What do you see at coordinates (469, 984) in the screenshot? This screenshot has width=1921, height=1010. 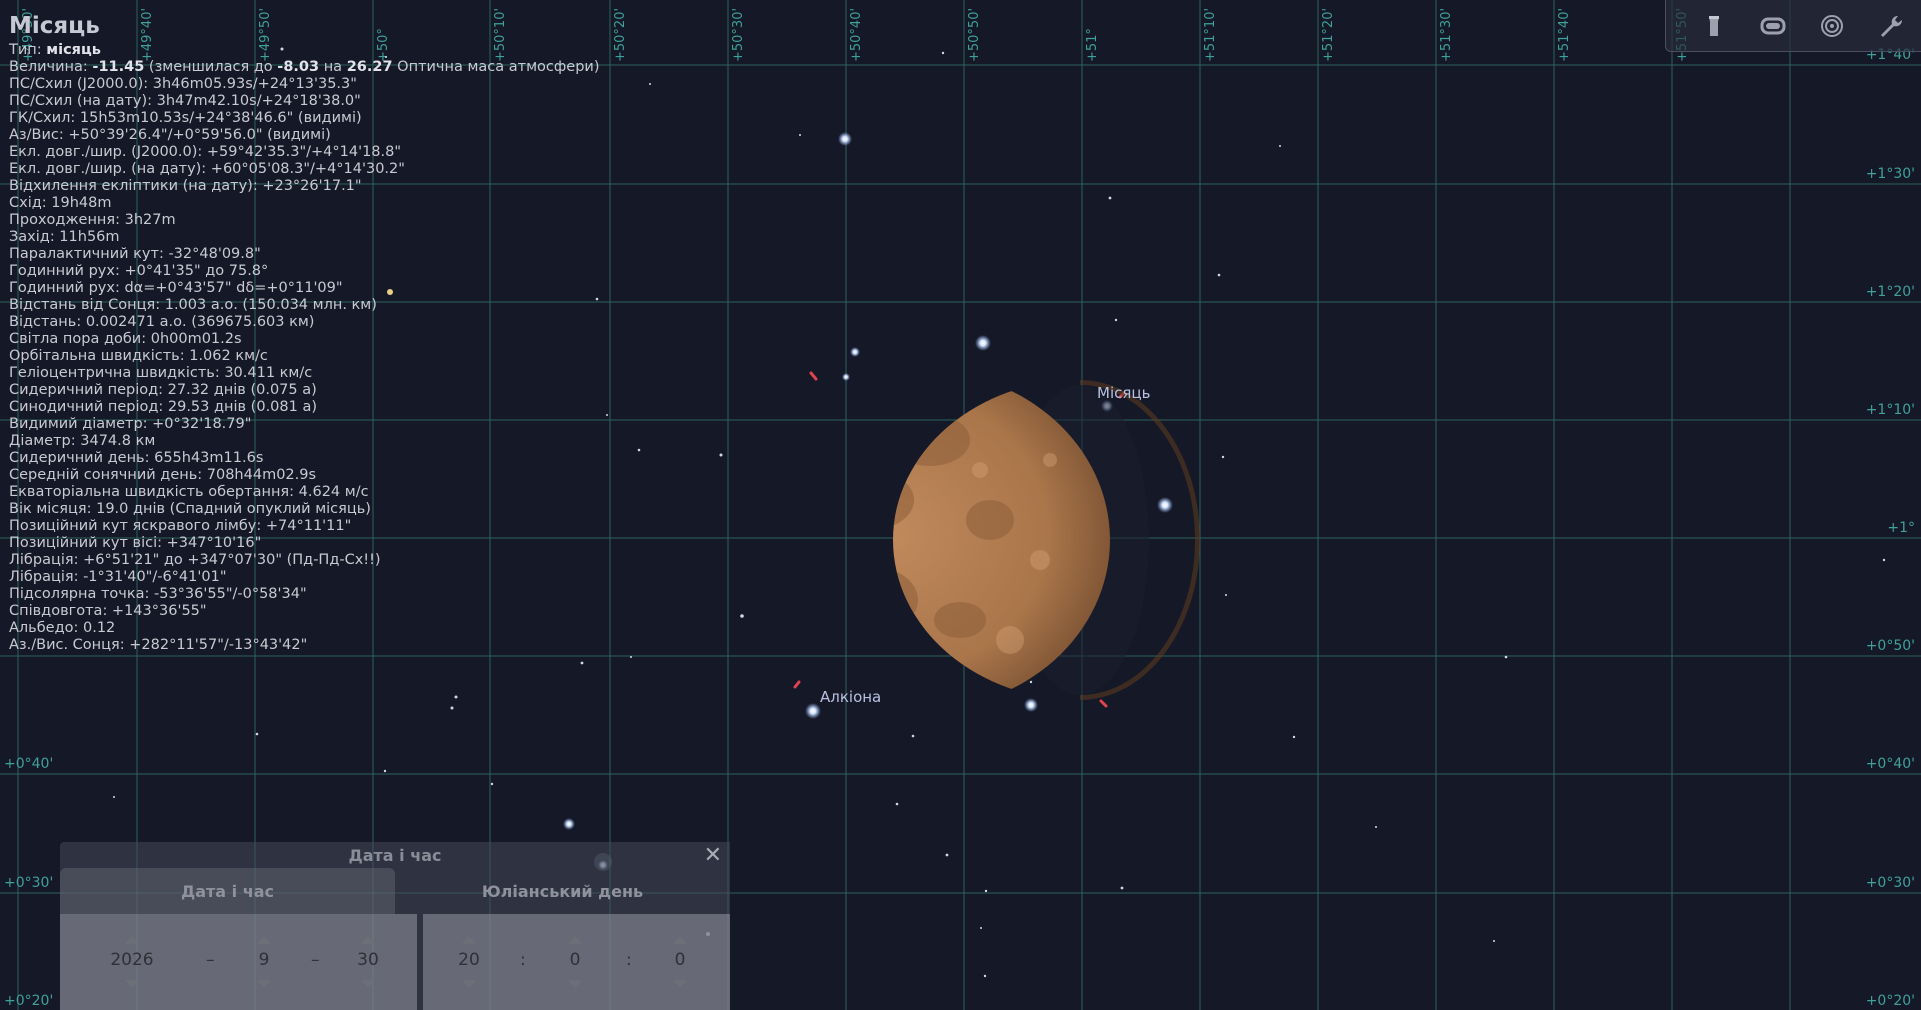 I see `hour-down-arrow` at bounding box center [469, 984].